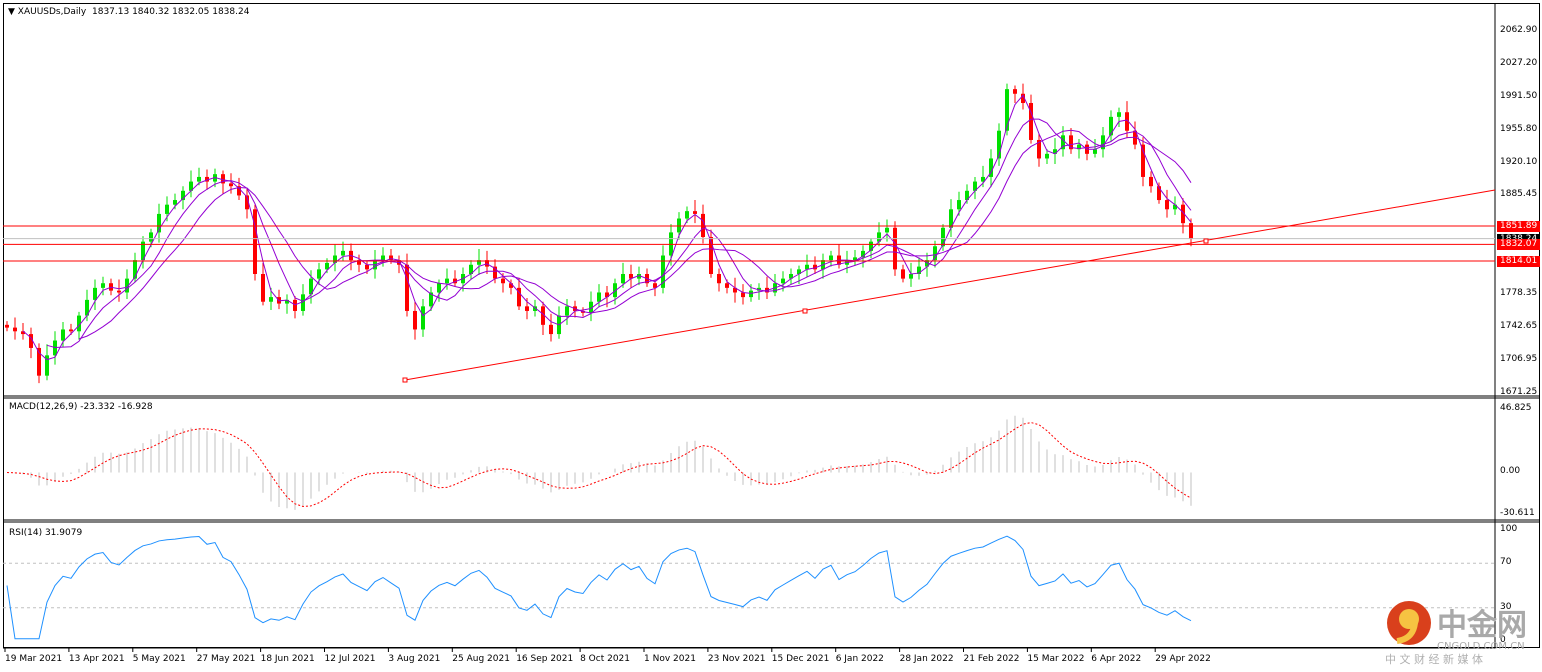 The image size is (1542, 672). Describe the element at coordinates (350, 659) in the screenshot. I see `date-tick-label: 12 Jul 2021` at that location.